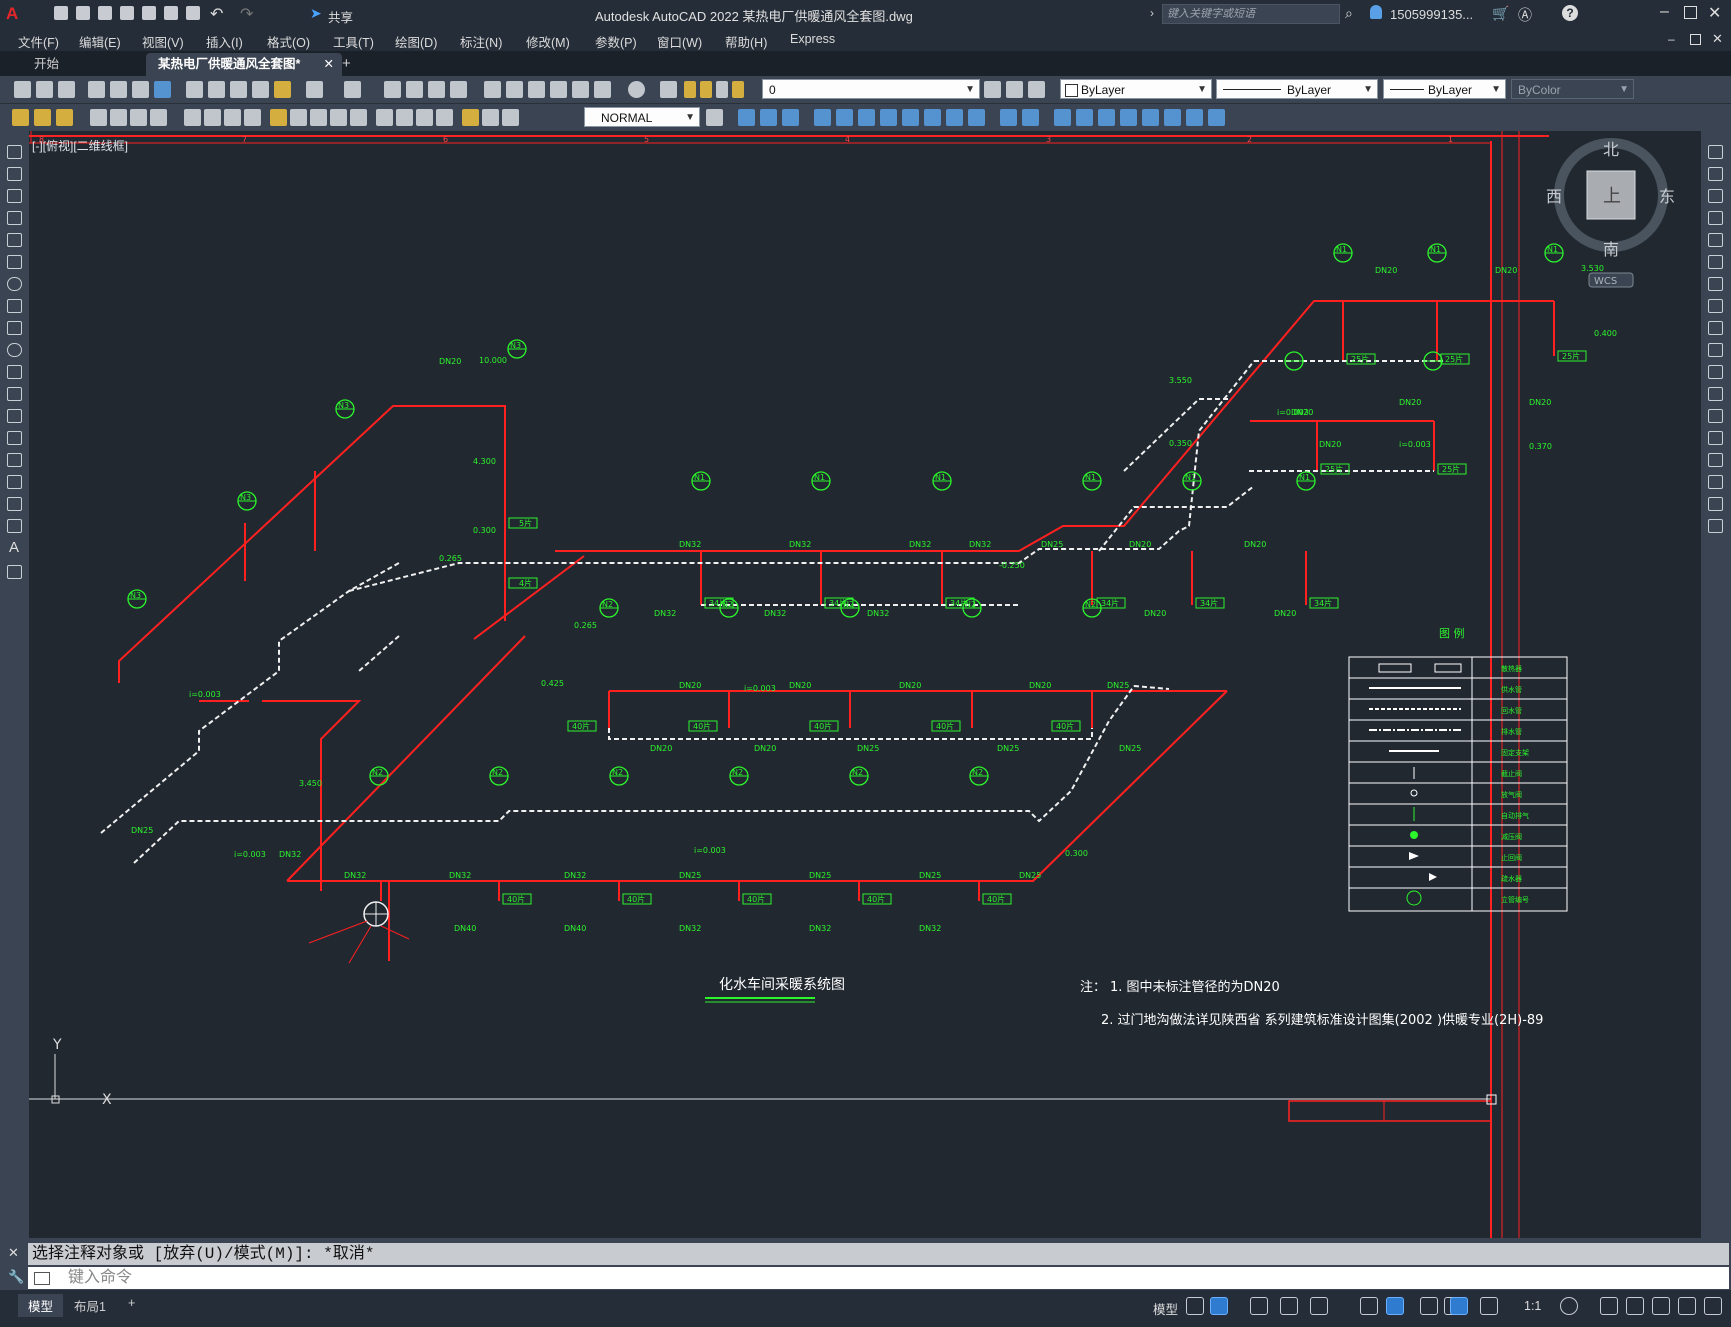 This screenshot has height=1327, width=1731. What do you see at coordinates (64, 117) in the screenshot?
I see `insert-icon` at bounding box center [64, 117].